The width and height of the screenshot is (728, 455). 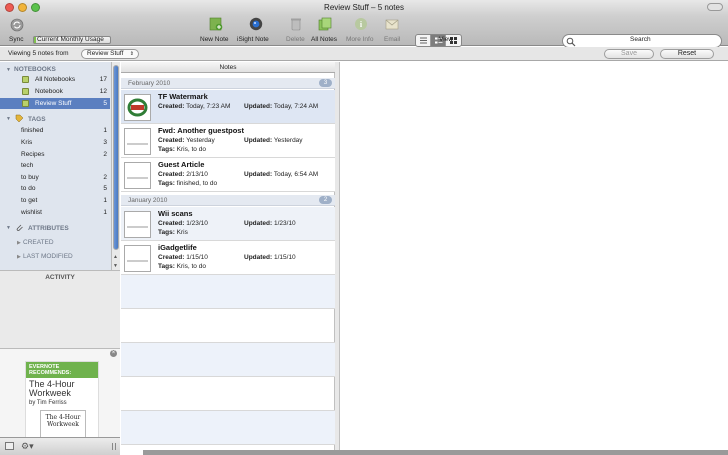 I want to click on sidebar-scrollbar: ▲ ▼, so click(x=115, y=166).